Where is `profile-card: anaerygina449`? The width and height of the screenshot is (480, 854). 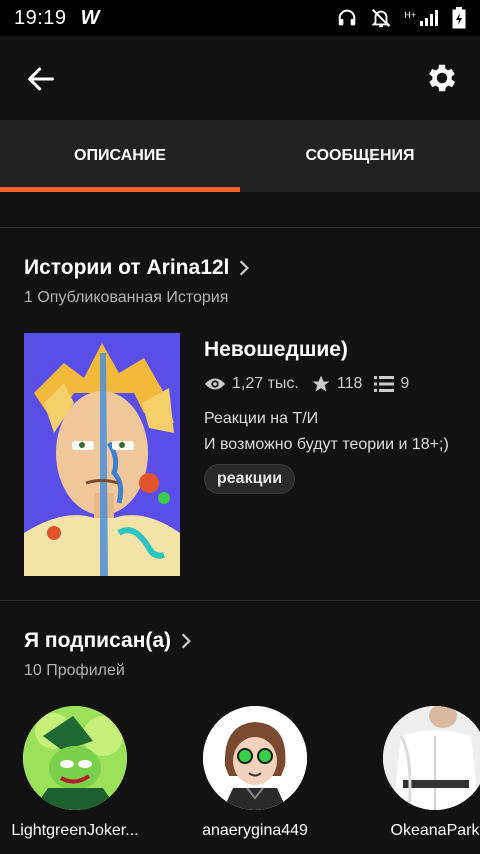 profile-card: anaerygina449 is located at coordinates (255, 773).